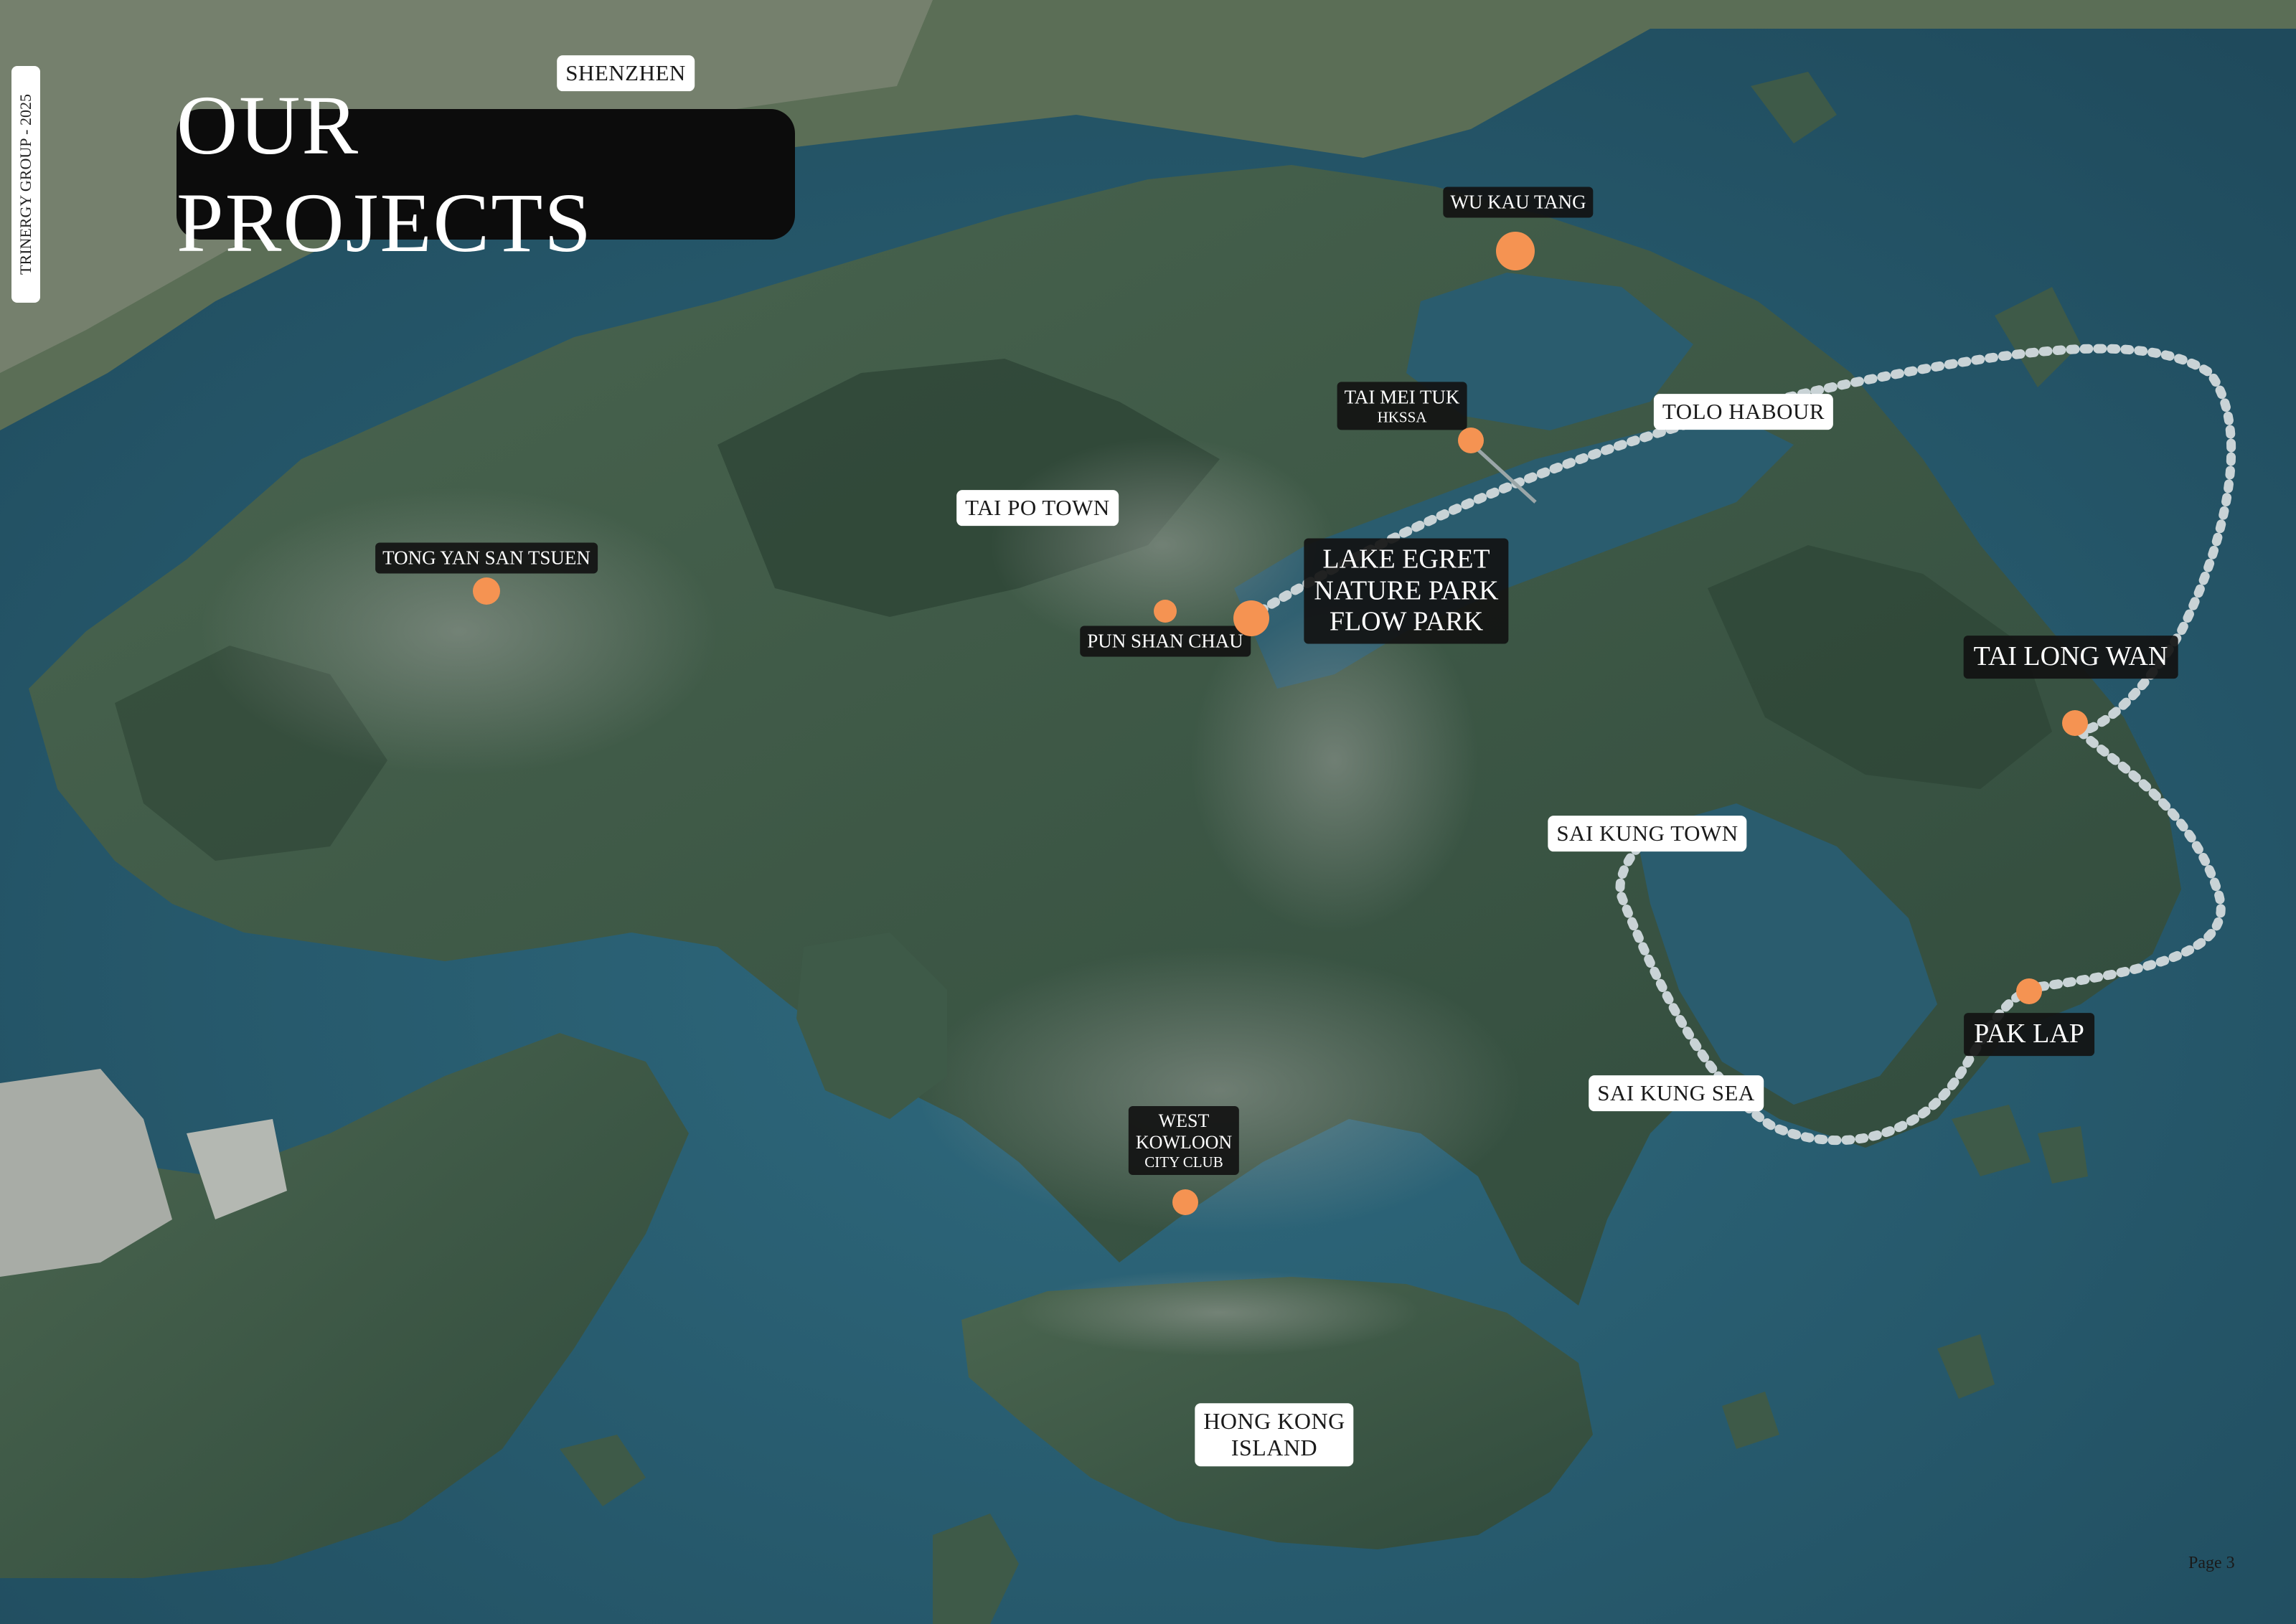 The width and height of the screenshot is (2296, 1624). I want to click on label-lake-egret-line-3: FLOW PARK, so click(1407, 621).